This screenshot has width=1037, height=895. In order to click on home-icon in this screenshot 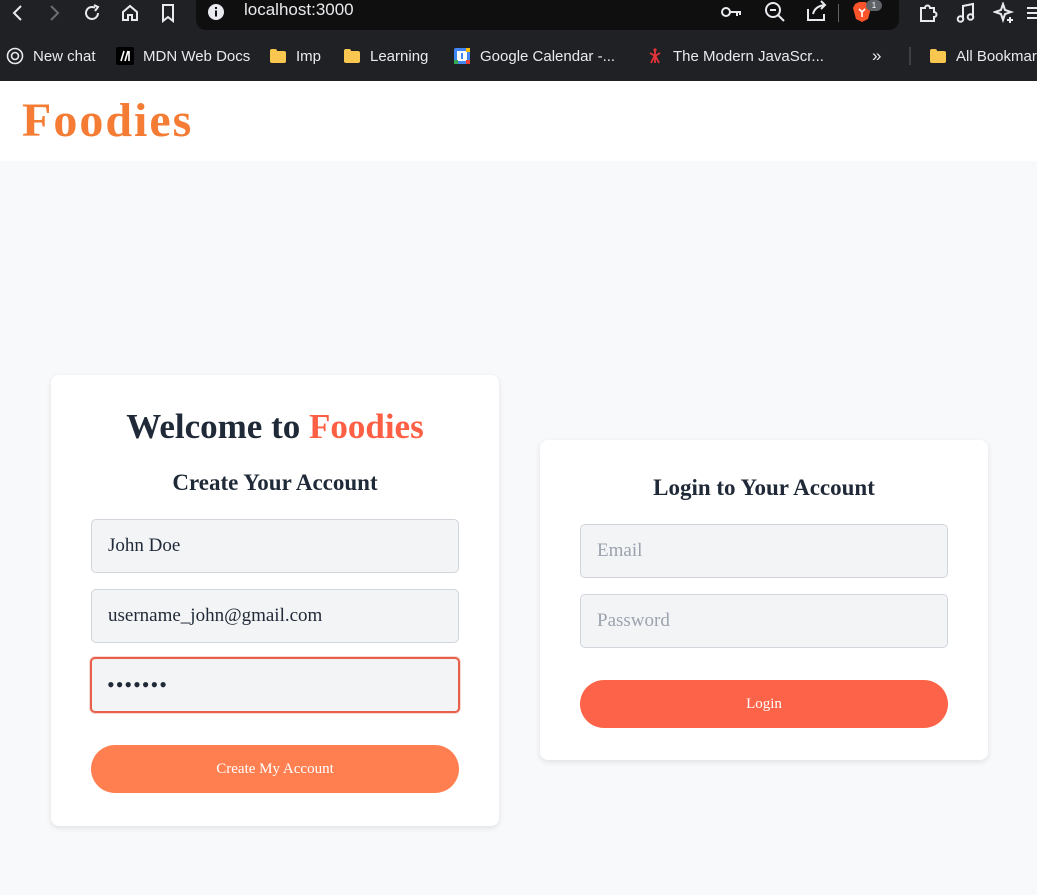, I will do `click(130, 12)`.